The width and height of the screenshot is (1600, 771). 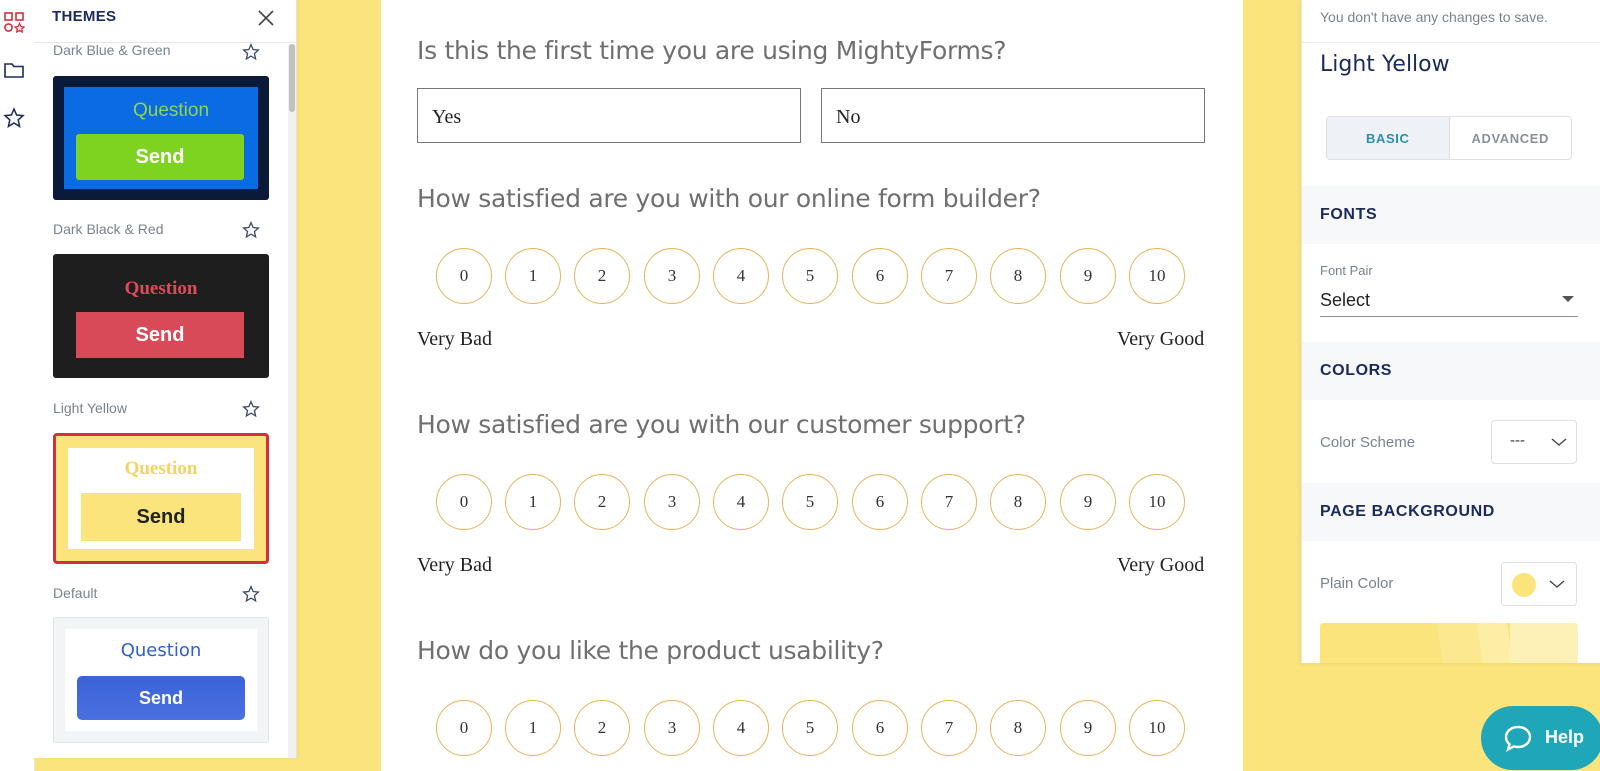 What do you see at coordinates (1534, 442) in the screenshot?
I see `color-scheme-select: ---` at bounding box center [1534, 442].